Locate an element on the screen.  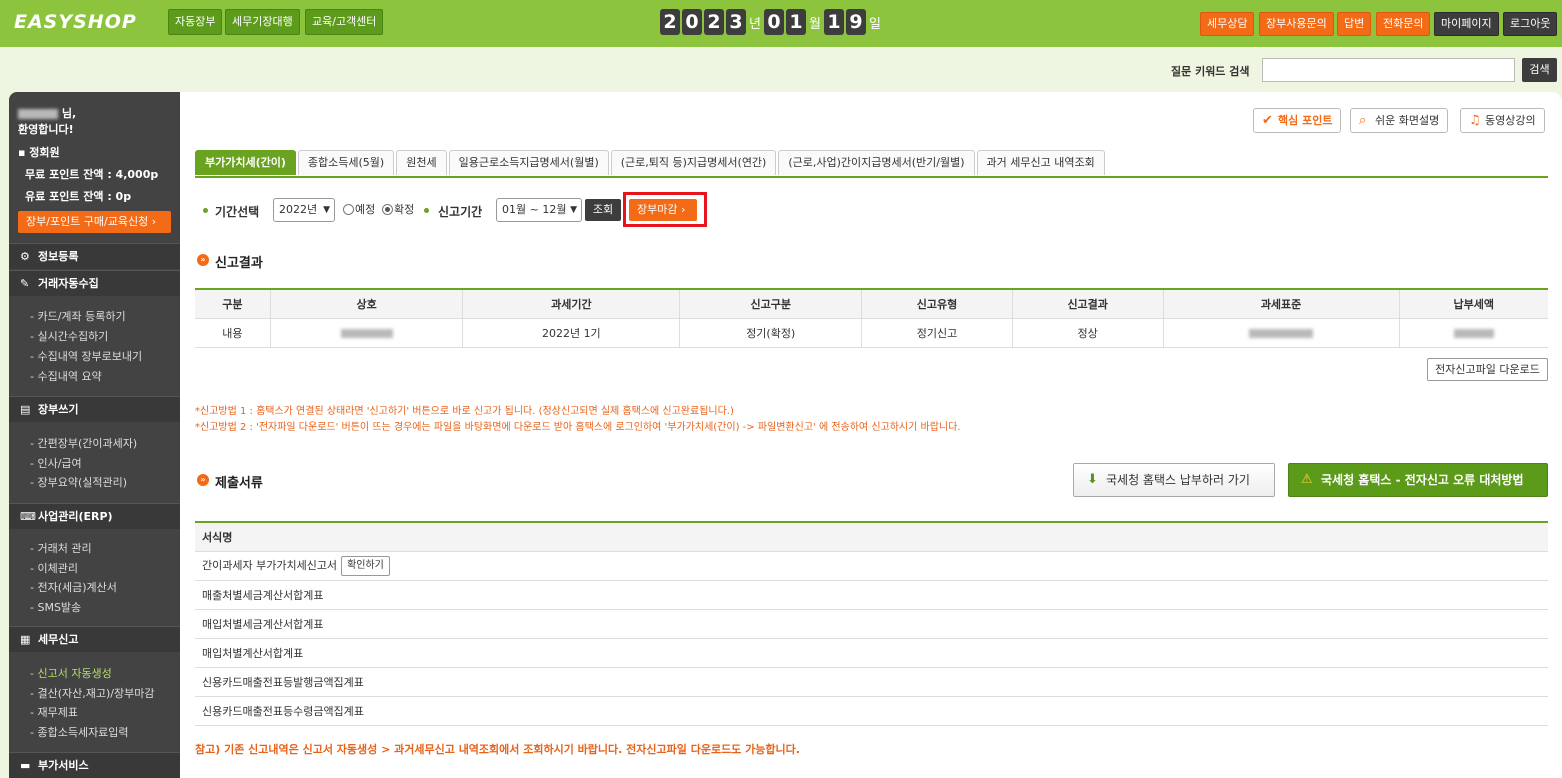
table-cell: 정상 is located at coordinates (1087, 332).